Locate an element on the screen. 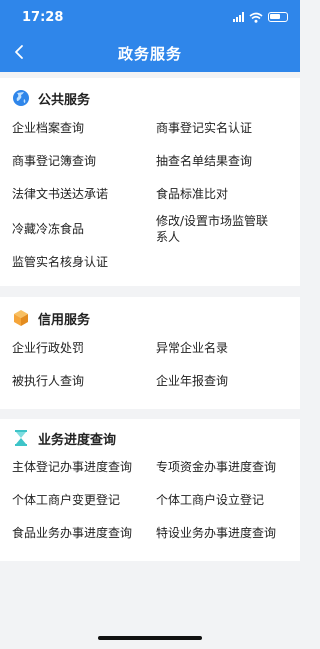 The width and height of the screenshot is (320, 649). link-executed-person-query: 被执行人查询 is located at coordinates (48, 381).